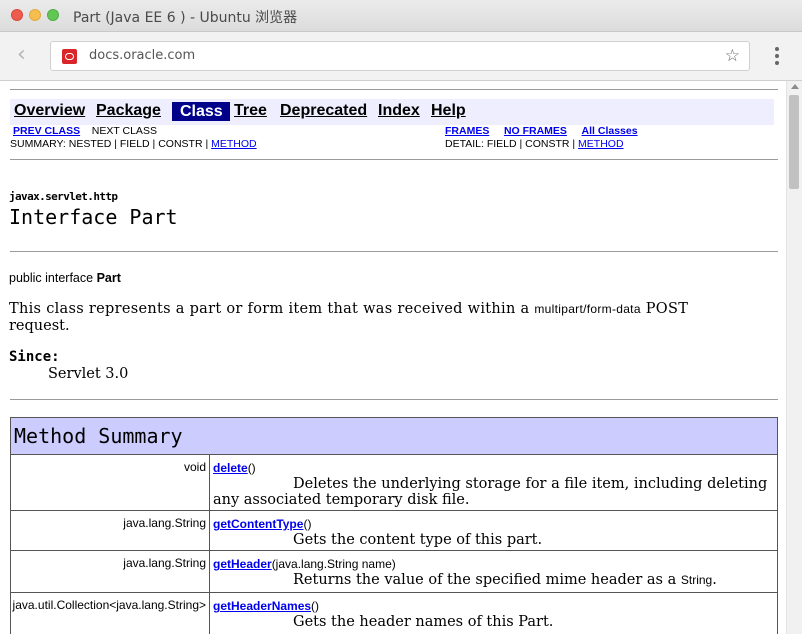 Image resolution: width=802 pixels, height=634 pixels. I want to click on close-window-button, so click(17, 15).